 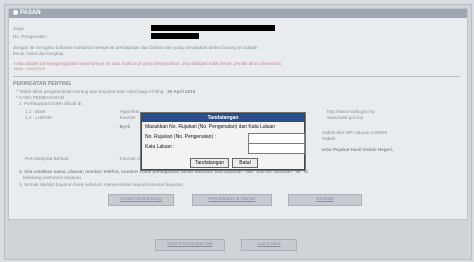 I want to click on logout-button: Log Keluar, so click(x=269, y=245).